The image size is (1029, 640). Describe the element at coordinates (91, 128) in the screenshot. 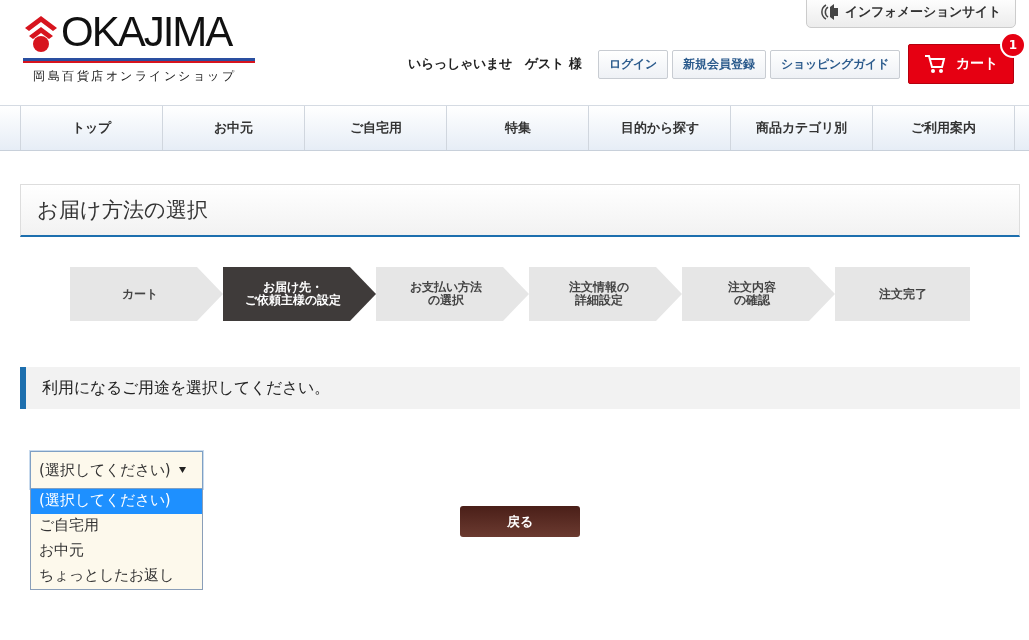

I see `nav-item: トップ` at that location.